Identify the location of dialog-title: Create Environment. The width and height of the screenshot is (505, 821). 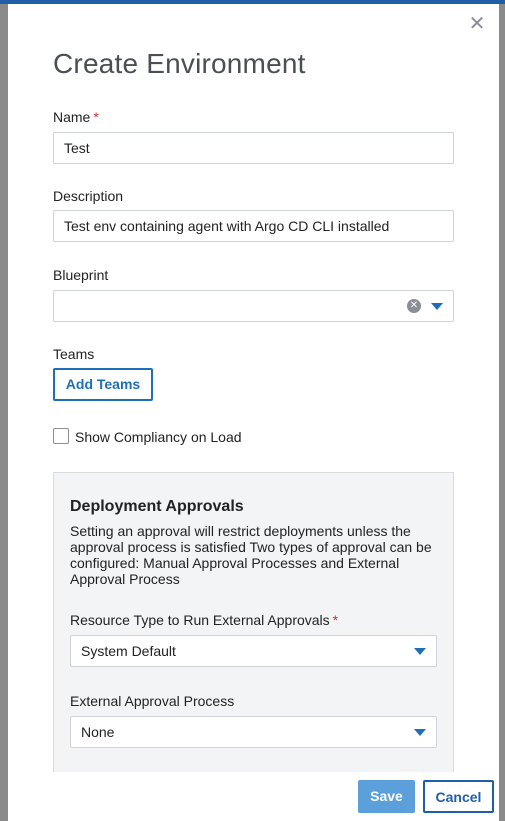
(179, 63).